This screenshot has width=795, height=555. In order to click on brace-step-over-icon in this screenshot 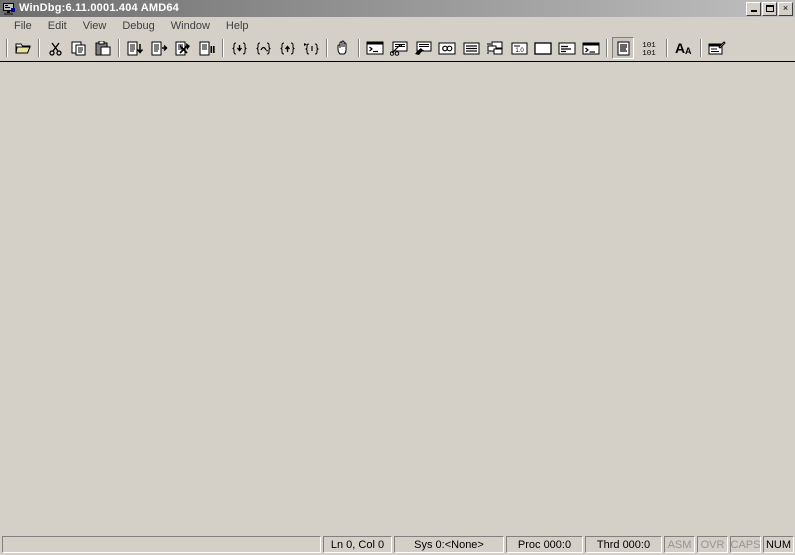, I will do `click(263, 48)`.